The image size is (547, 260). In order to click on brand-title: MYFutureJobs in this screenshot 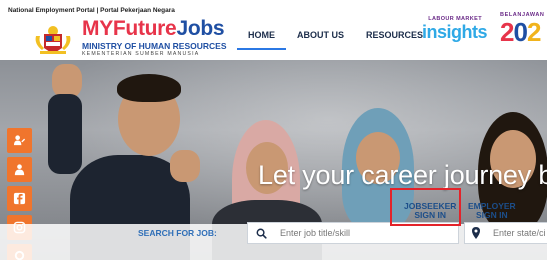, I will do `click(153, 28)`.